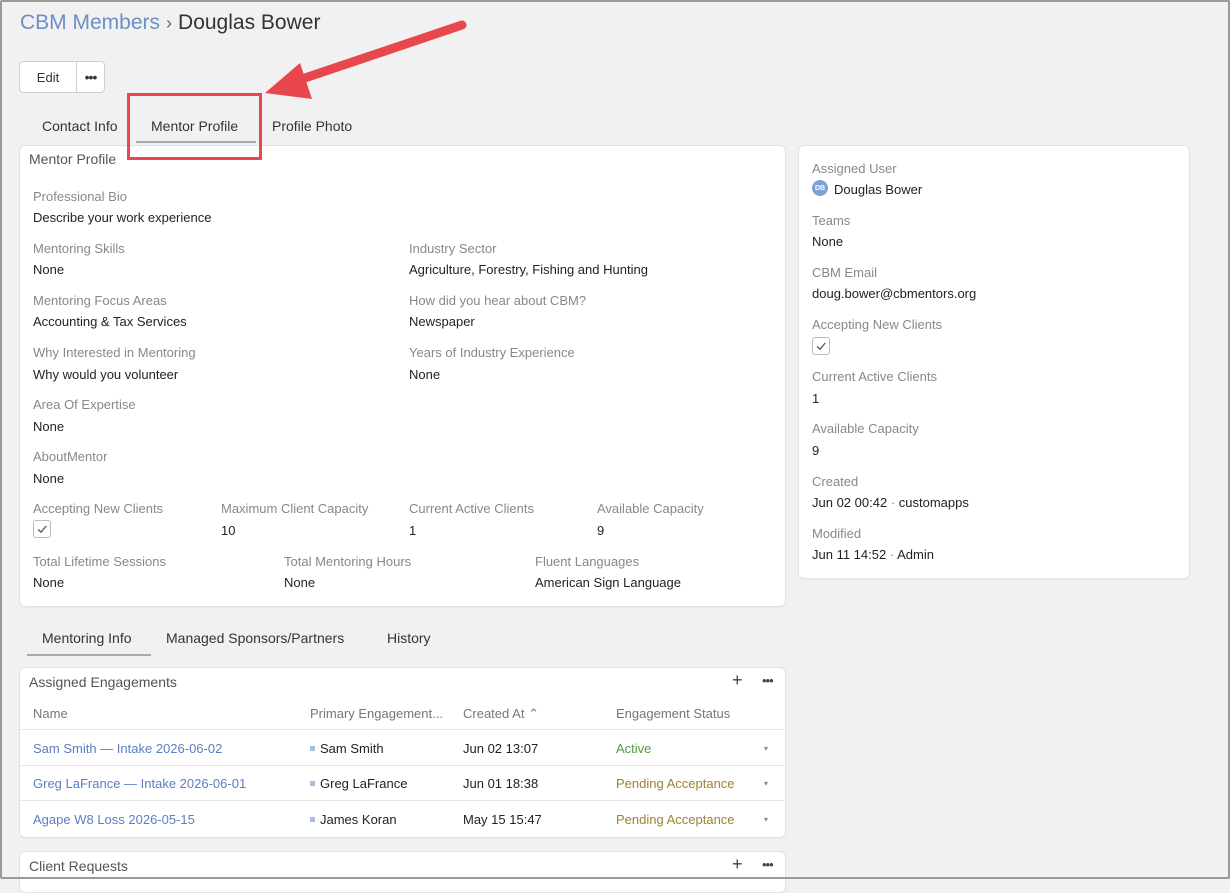 This screenshot has width=1230, height=893. What do you see at coordinates (358, 819) in the screenshot?
I see `contact-name: James Koran` at bounding box center [358, 819].